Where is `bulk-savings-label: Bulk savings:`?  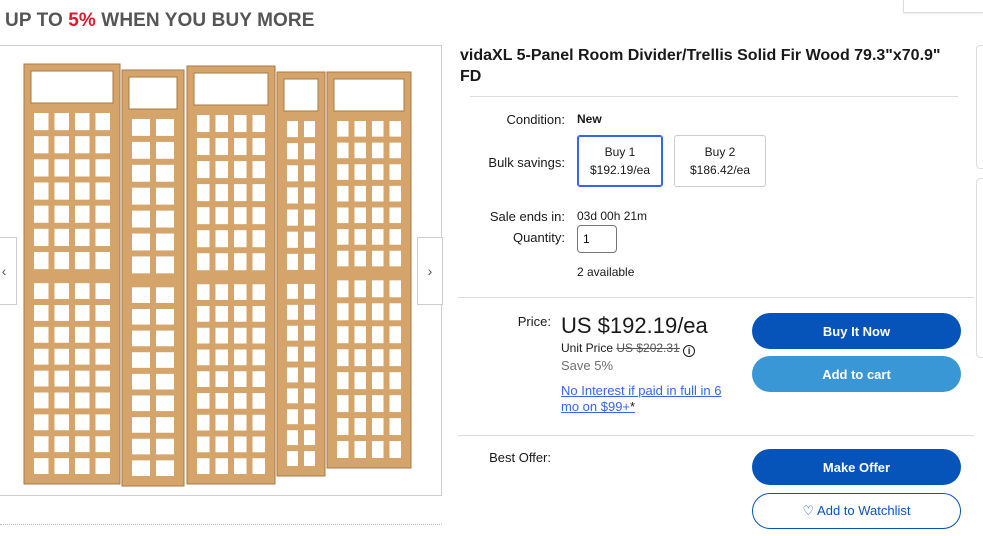 bulk-savings-label: Bulk savings: is located at coordinates (526, 162).